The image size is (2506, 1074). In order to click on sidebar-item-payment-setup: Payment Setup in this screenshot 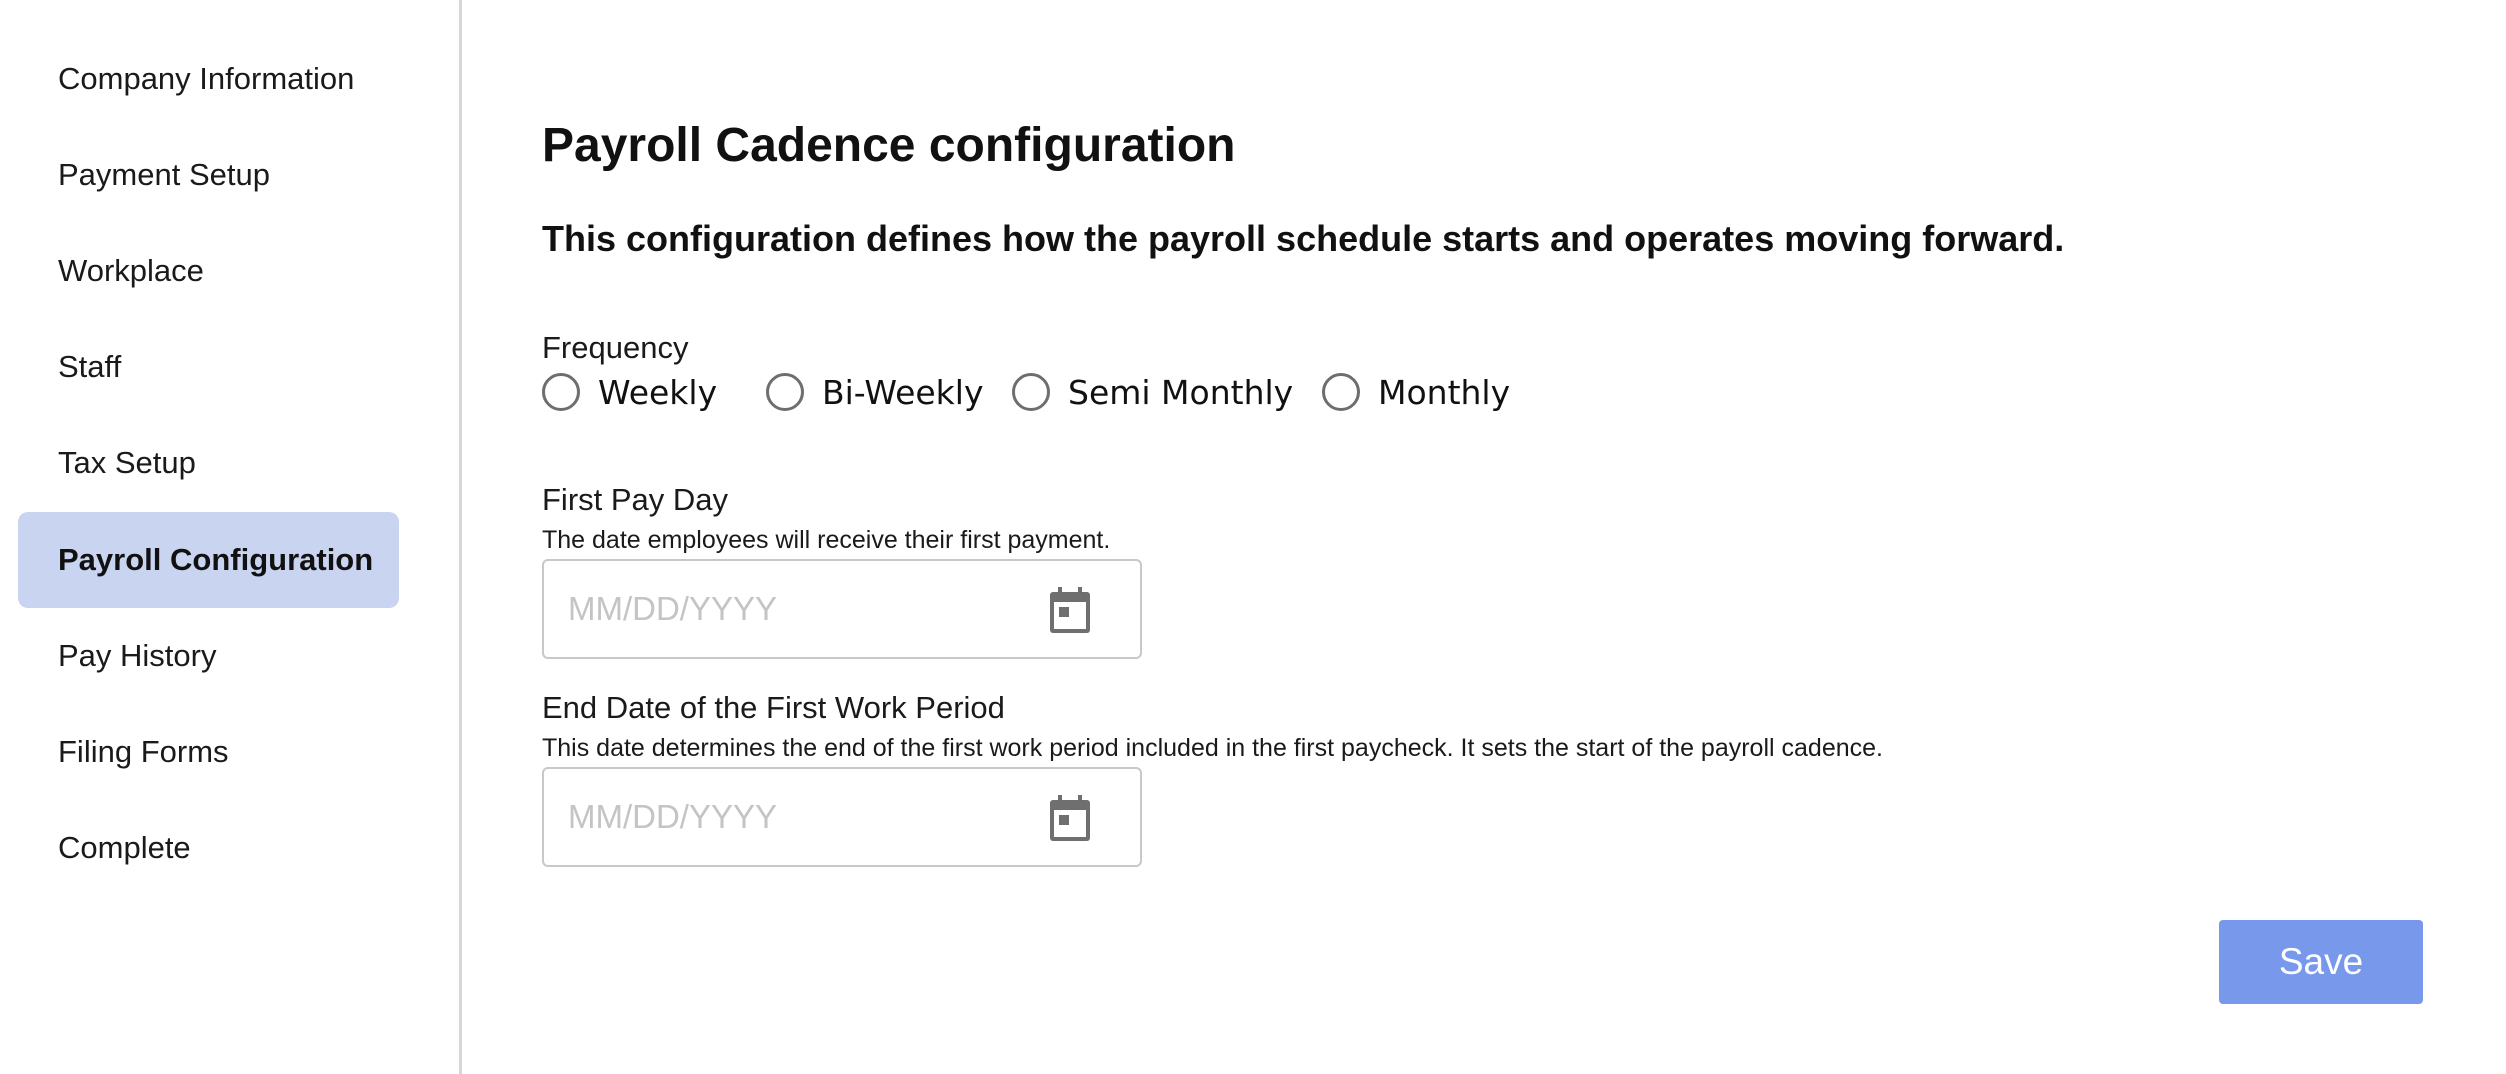, I will do `click(208, 175)`.